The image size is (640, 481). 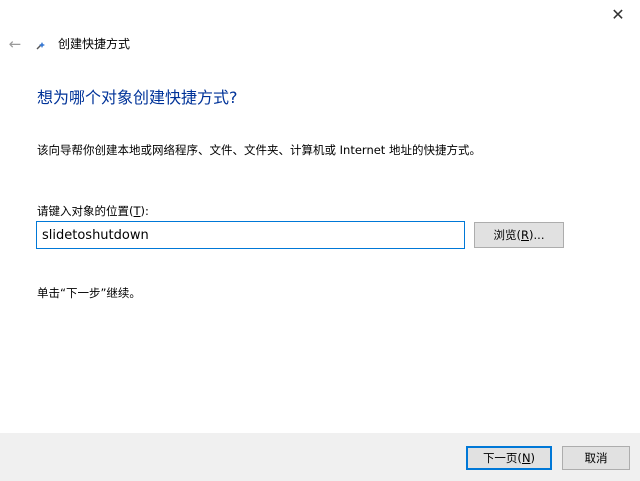 I want to click on browse-label-accel: R, so click(x=525, y=235).